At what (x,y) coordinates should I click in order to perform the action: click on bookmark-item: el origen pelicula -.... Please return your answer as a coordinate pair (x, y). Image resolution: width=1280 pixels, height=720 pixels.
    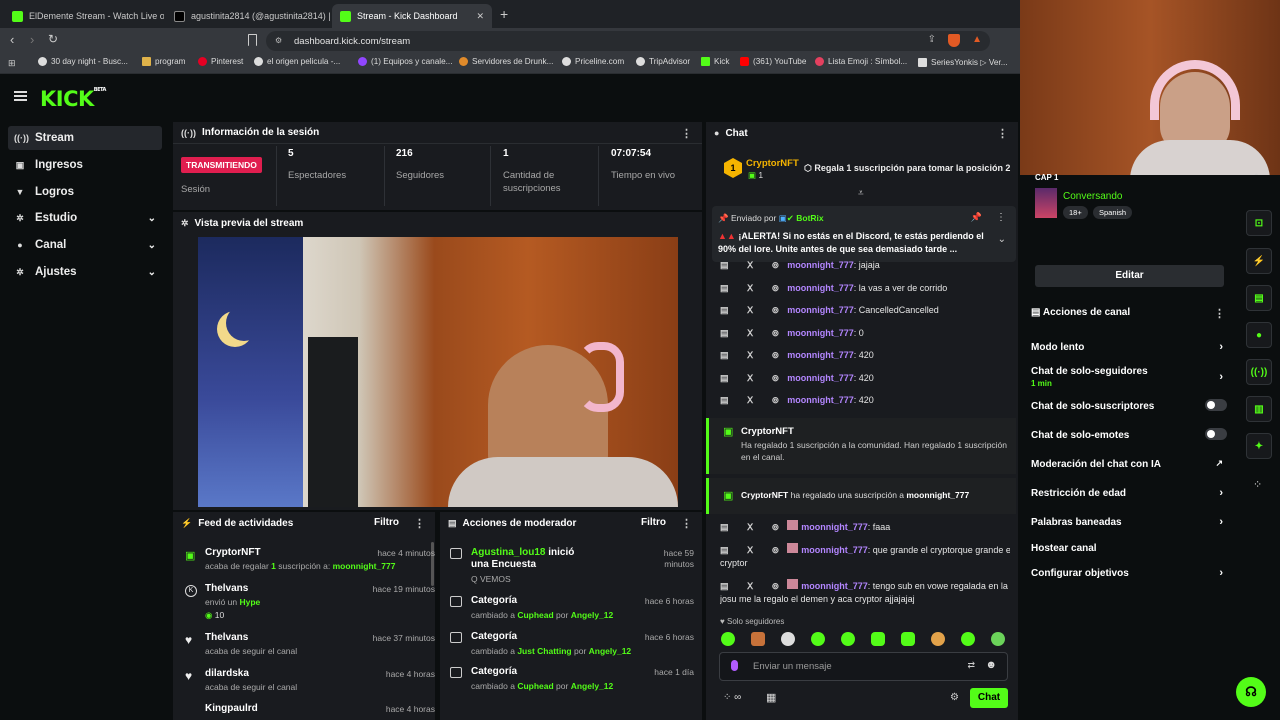
    Looking at the image, I should click on (297, 61).